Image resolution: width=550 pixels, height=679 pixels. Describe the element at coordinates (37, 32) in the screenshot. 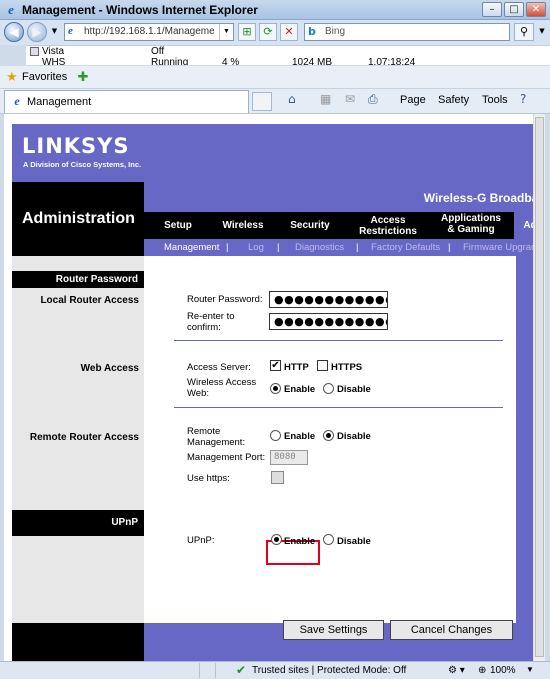

I see `forward-button: ▶` at that location.